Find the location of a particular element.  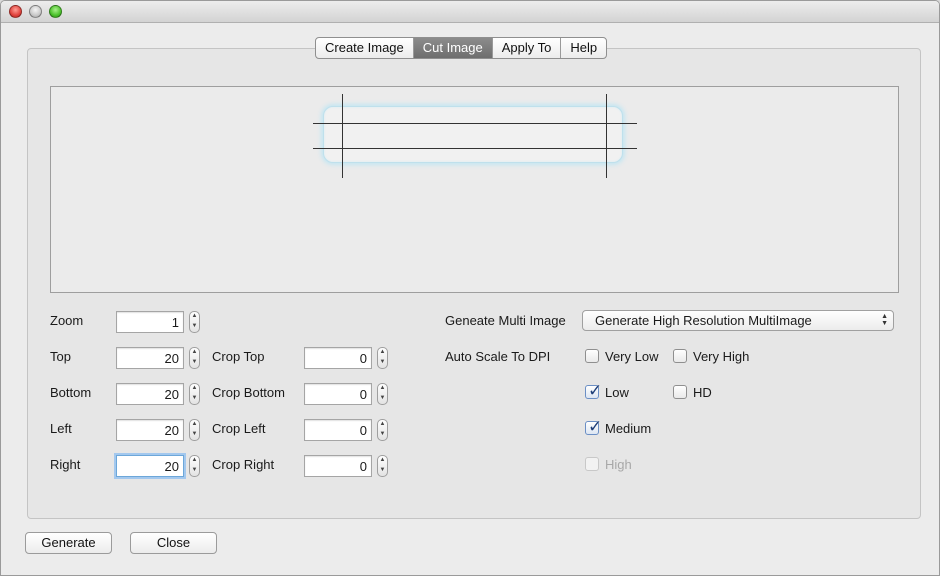

zoom-label: Zoom is located at coordinates (67, 320).